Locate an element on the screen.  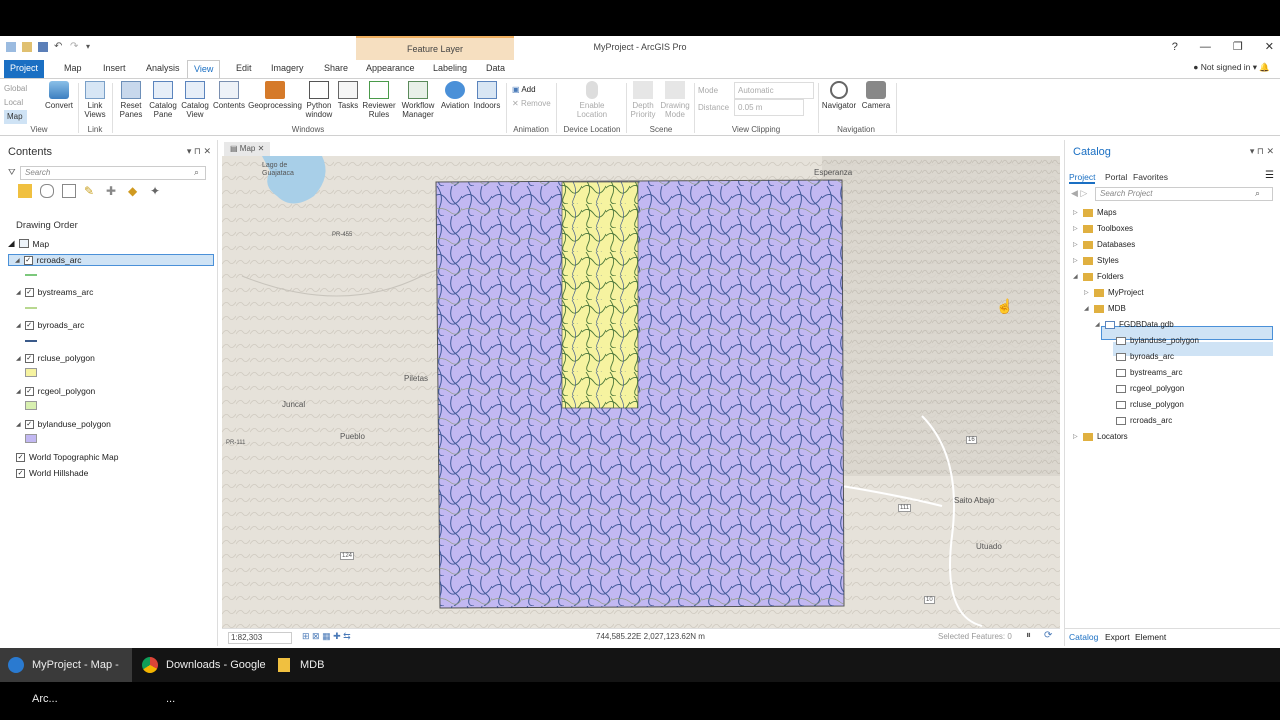
layer-row: ◢ ✓ byroads_arc is located at coordinates (50, 325).